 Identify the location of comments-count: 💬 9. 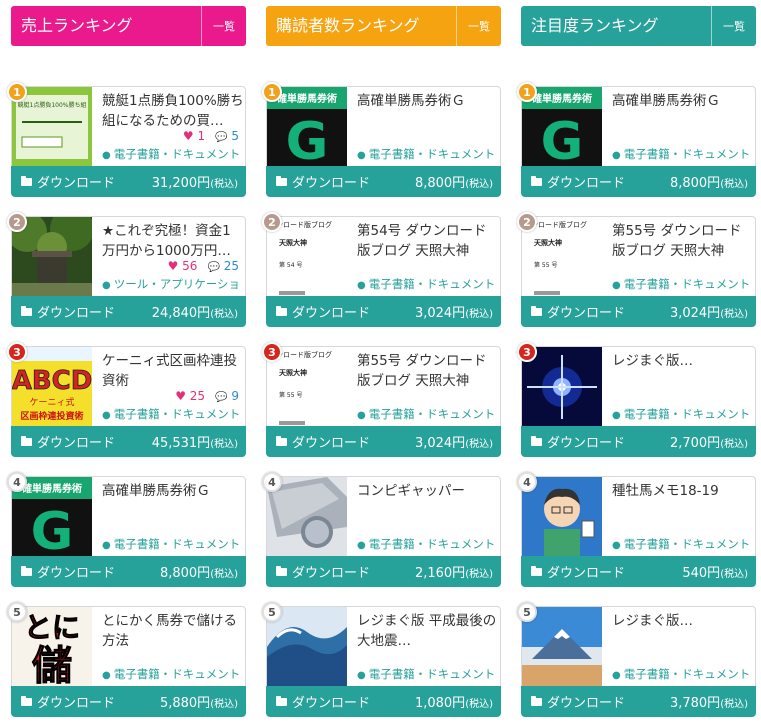
(227, 396).